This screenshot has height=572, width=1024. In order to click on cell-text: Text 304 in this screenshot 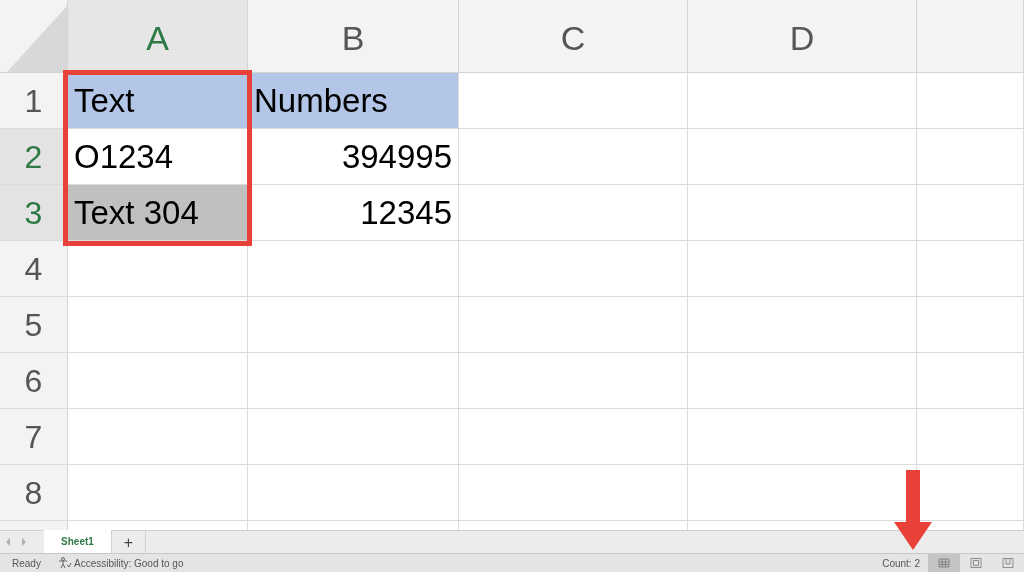, I will do `click(136, 212)`.